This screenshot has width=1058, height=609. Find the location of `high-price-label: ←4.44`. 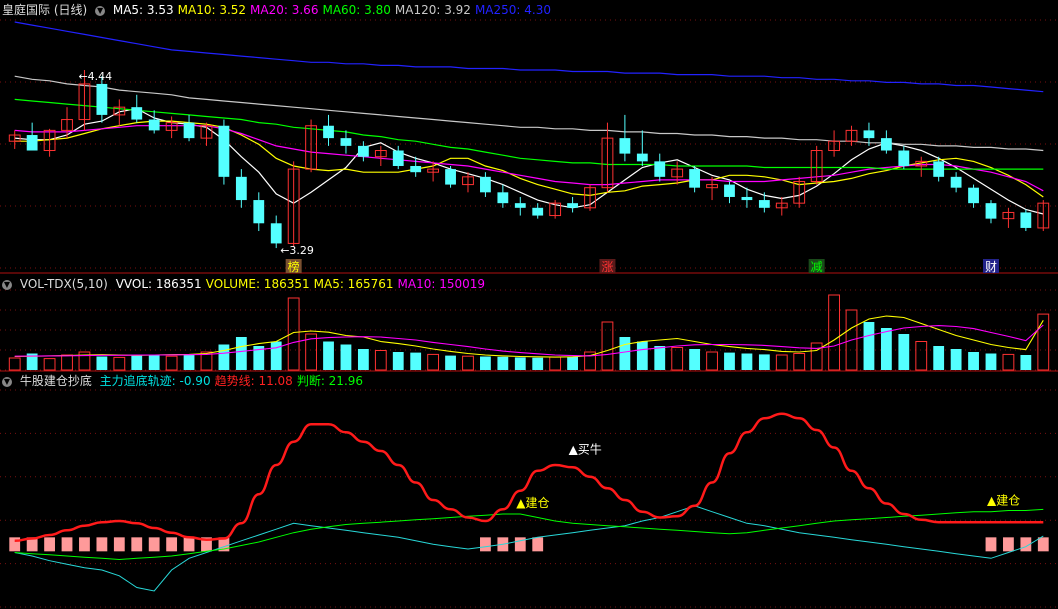

high-price-label: ←4.44 is located at coordinates (95, 76).